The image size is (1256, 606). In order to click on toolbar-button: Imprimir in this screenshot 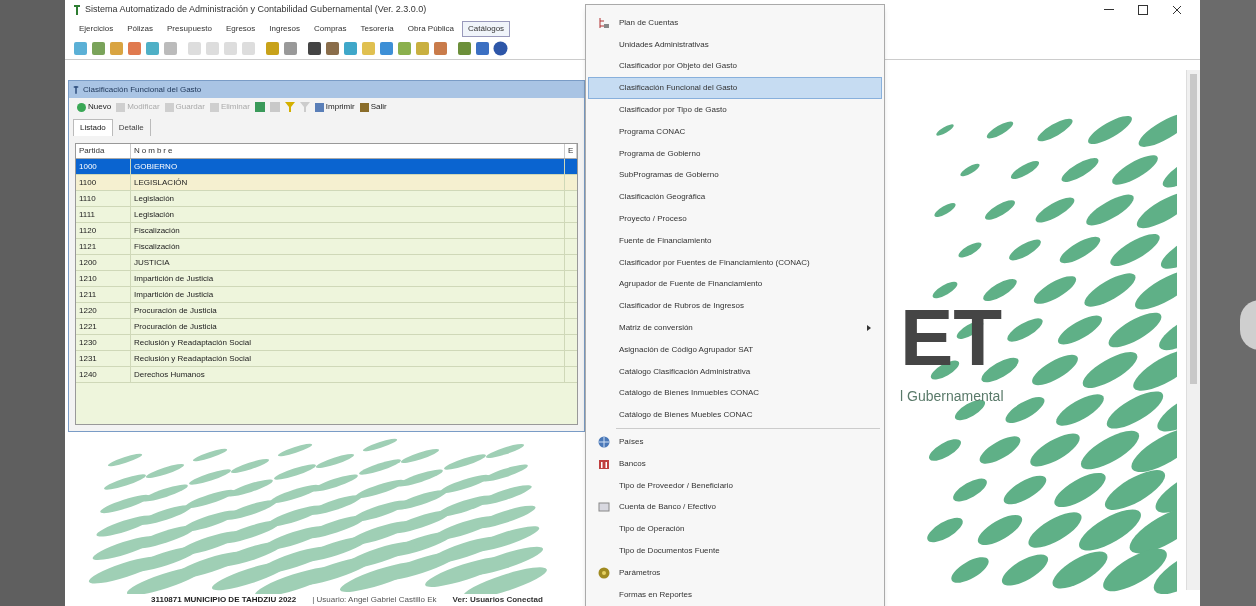, I will do `click(334, 107)`.